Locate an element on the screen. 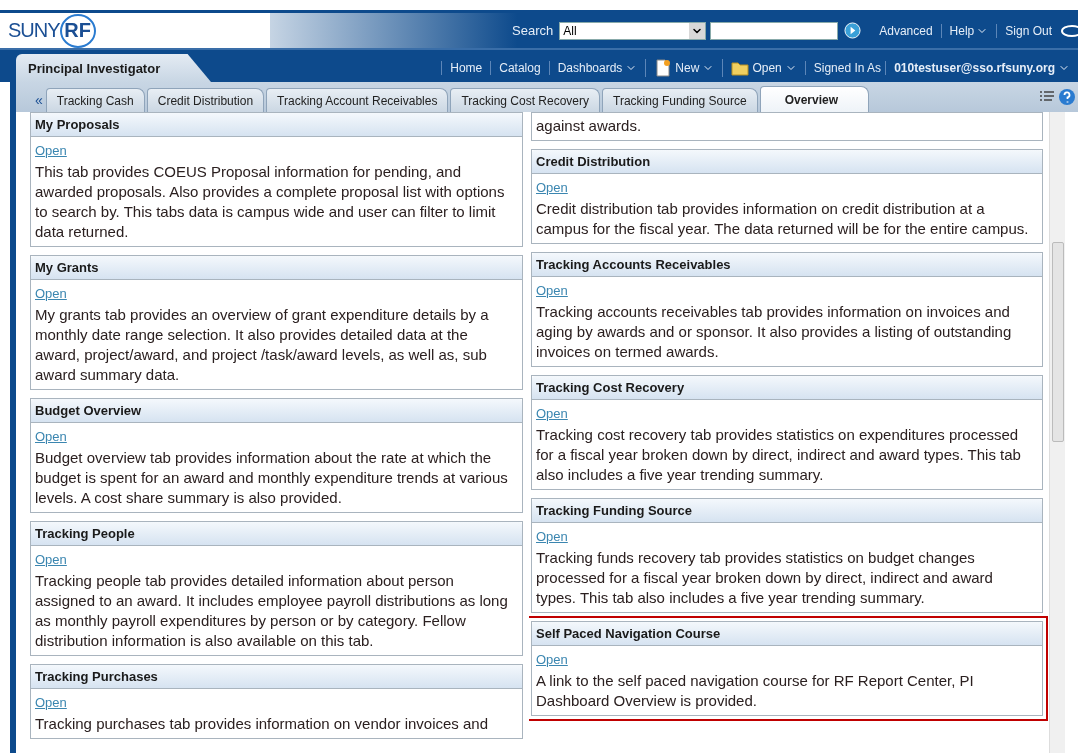 This screenshot has height=753, width=1078. chat-icon is located at coordinates (1069, 30).